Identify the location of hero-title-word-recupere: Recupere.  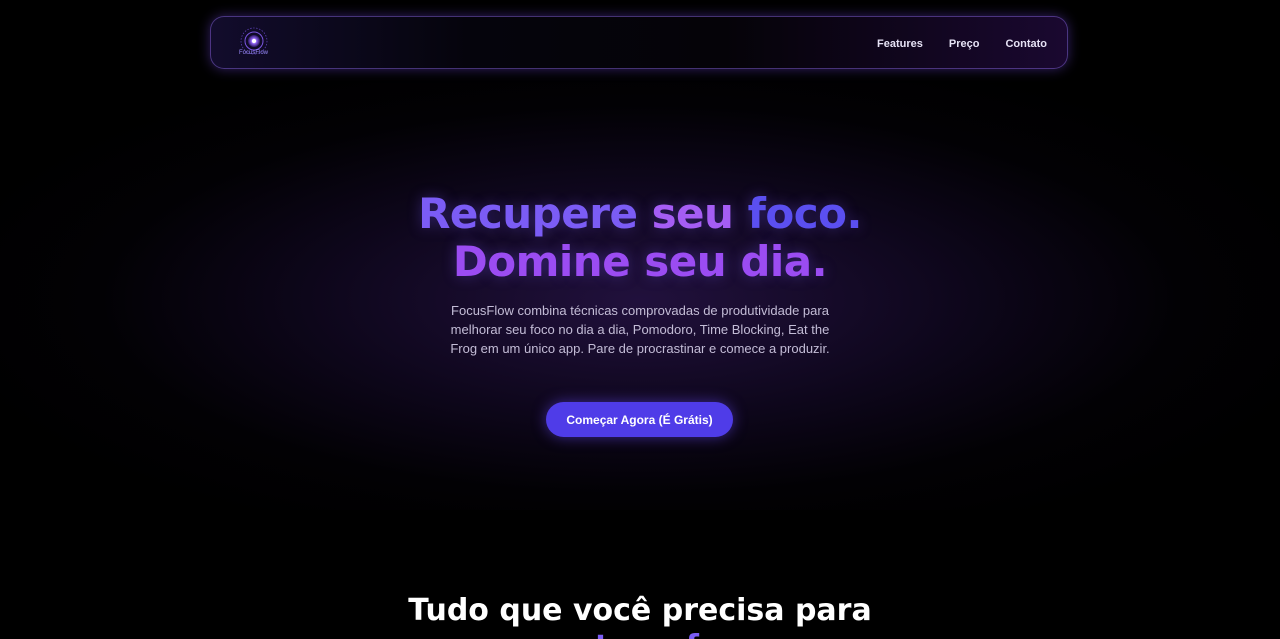
(528, 213).